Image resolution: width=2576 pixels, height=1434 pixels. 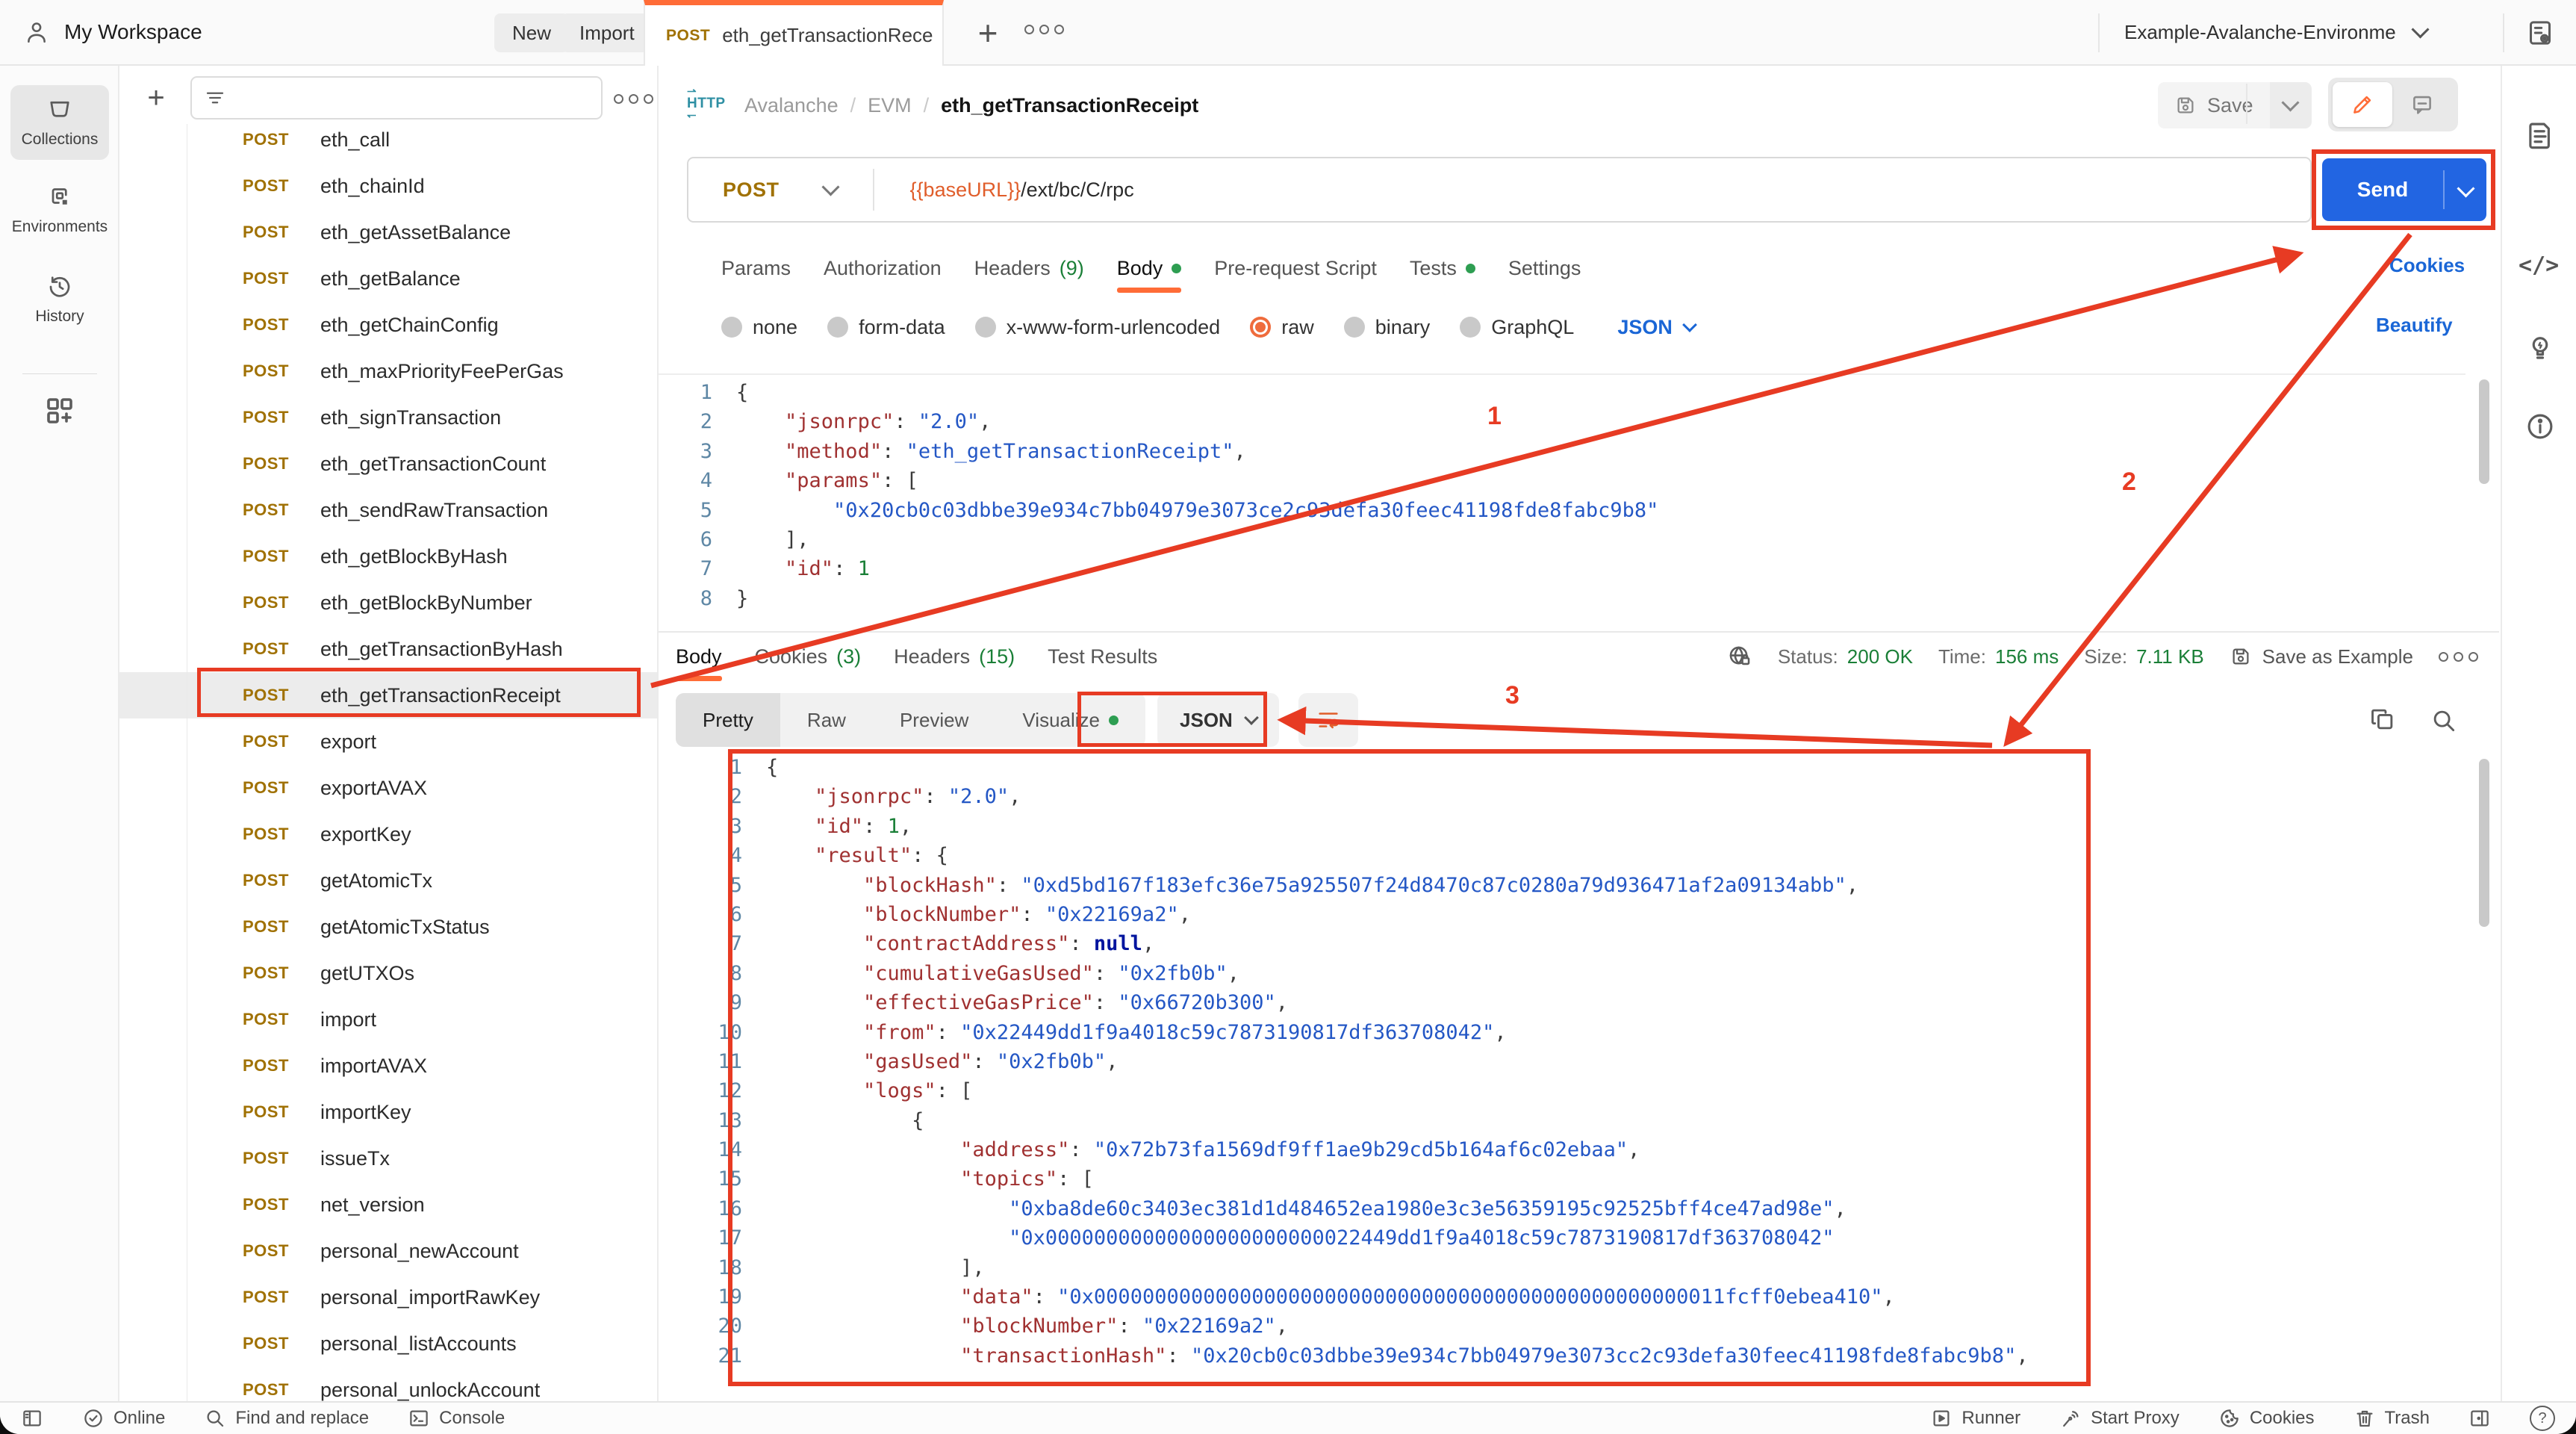 What do you see at coordinates (388, 186) in the screenshot?
I see `request-list-item: POST eth_chainId` at bounding box center [388, 186].